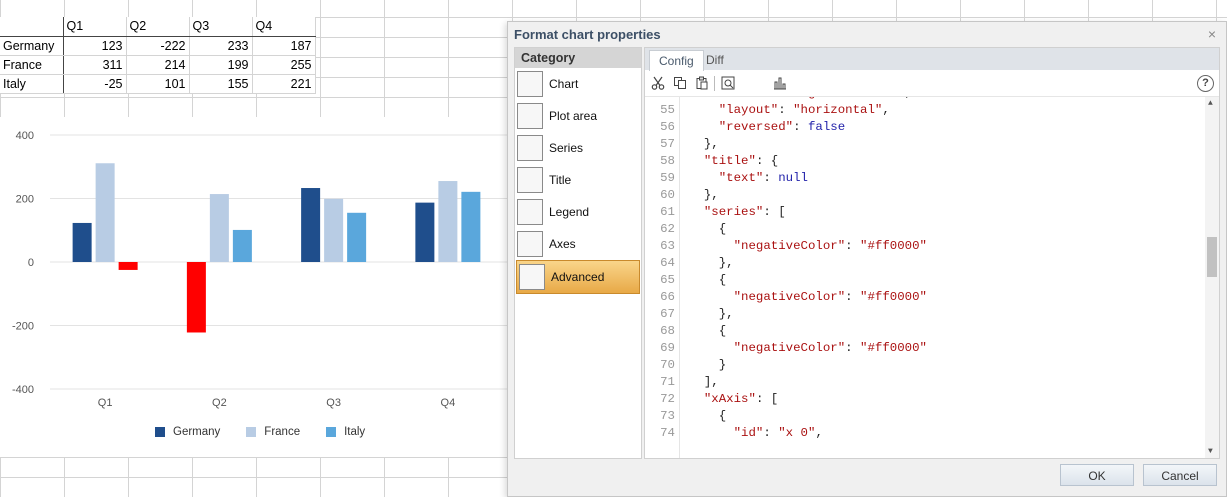 This screenshot has height=497, width=1227. What do you see at coordinates (221, 84) in the screenshot?
I see `value-cell: 155` at bounding box center [221, 84].